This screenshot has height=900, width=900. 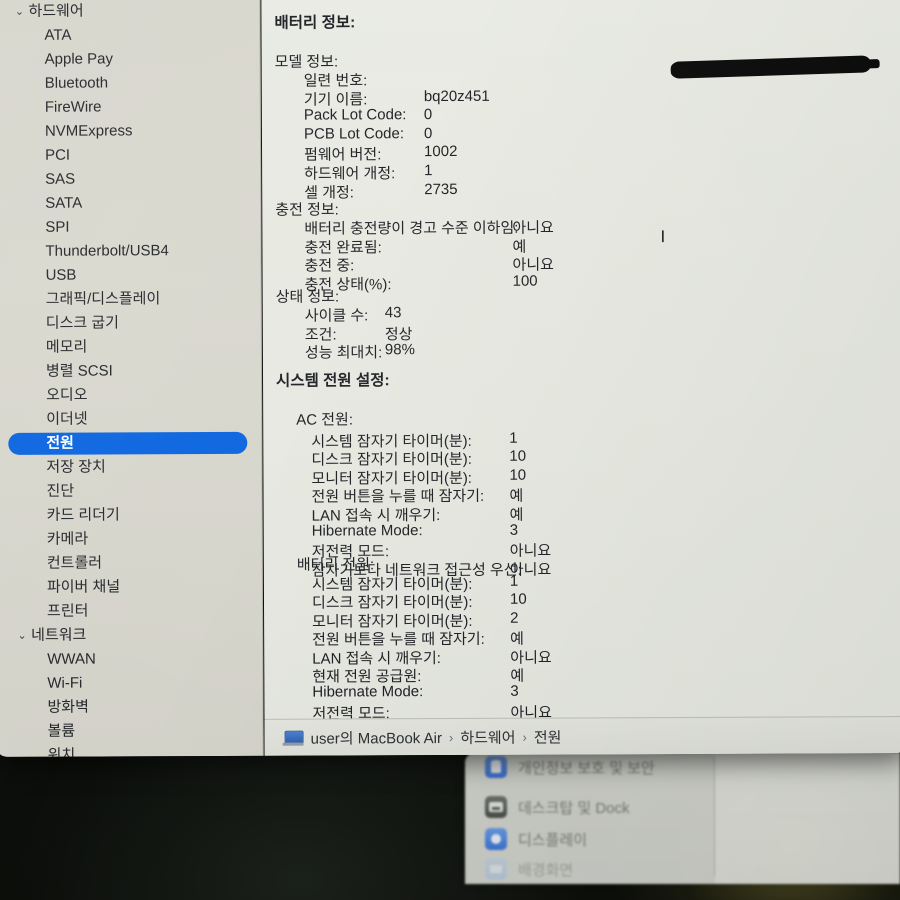 I want to click on bg-settings-item-privacy: 개인정보 보호 및 보안, so click(x=570, y=767).